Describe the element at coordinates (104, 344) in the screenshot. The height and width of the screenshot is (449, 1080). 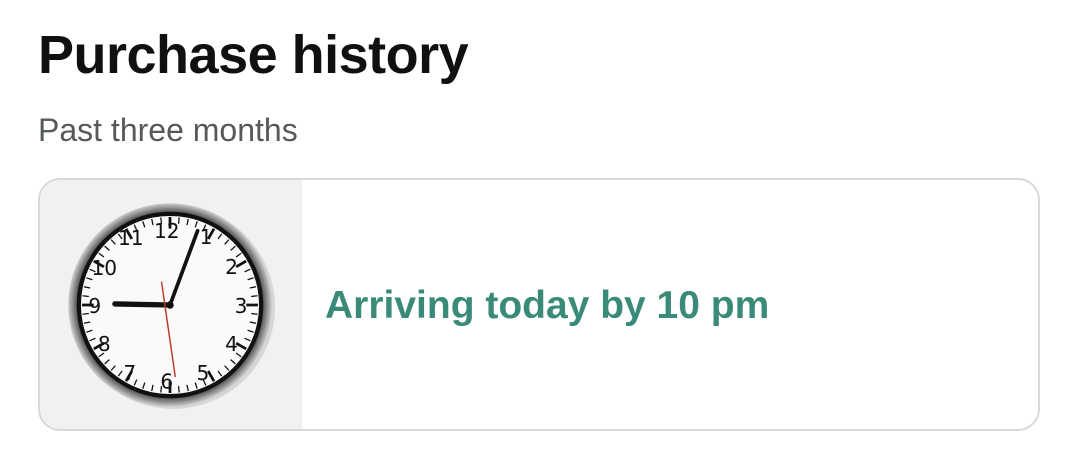
I see `svg-text: 8` at that location.